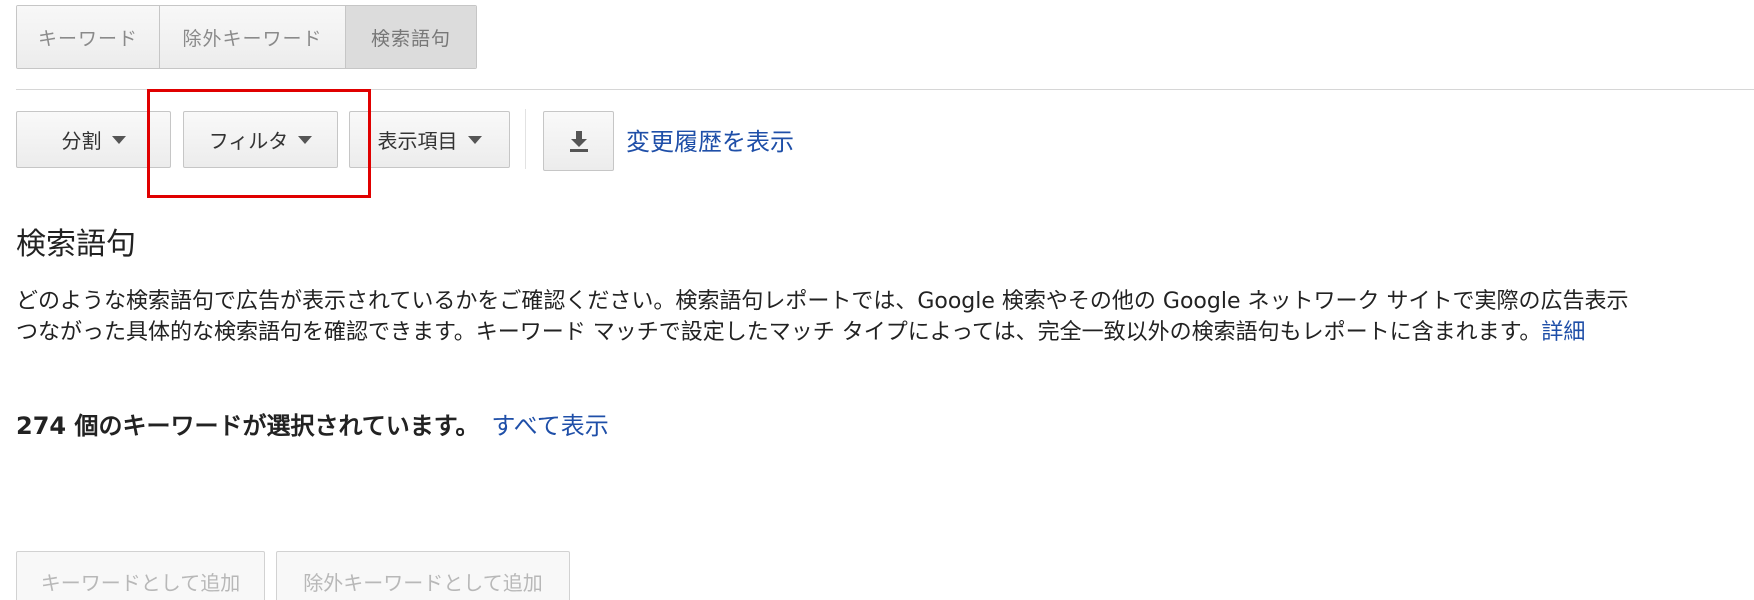 This screenshot has width=1754, height=600. I want to click on download-icon, so click(578, 141).